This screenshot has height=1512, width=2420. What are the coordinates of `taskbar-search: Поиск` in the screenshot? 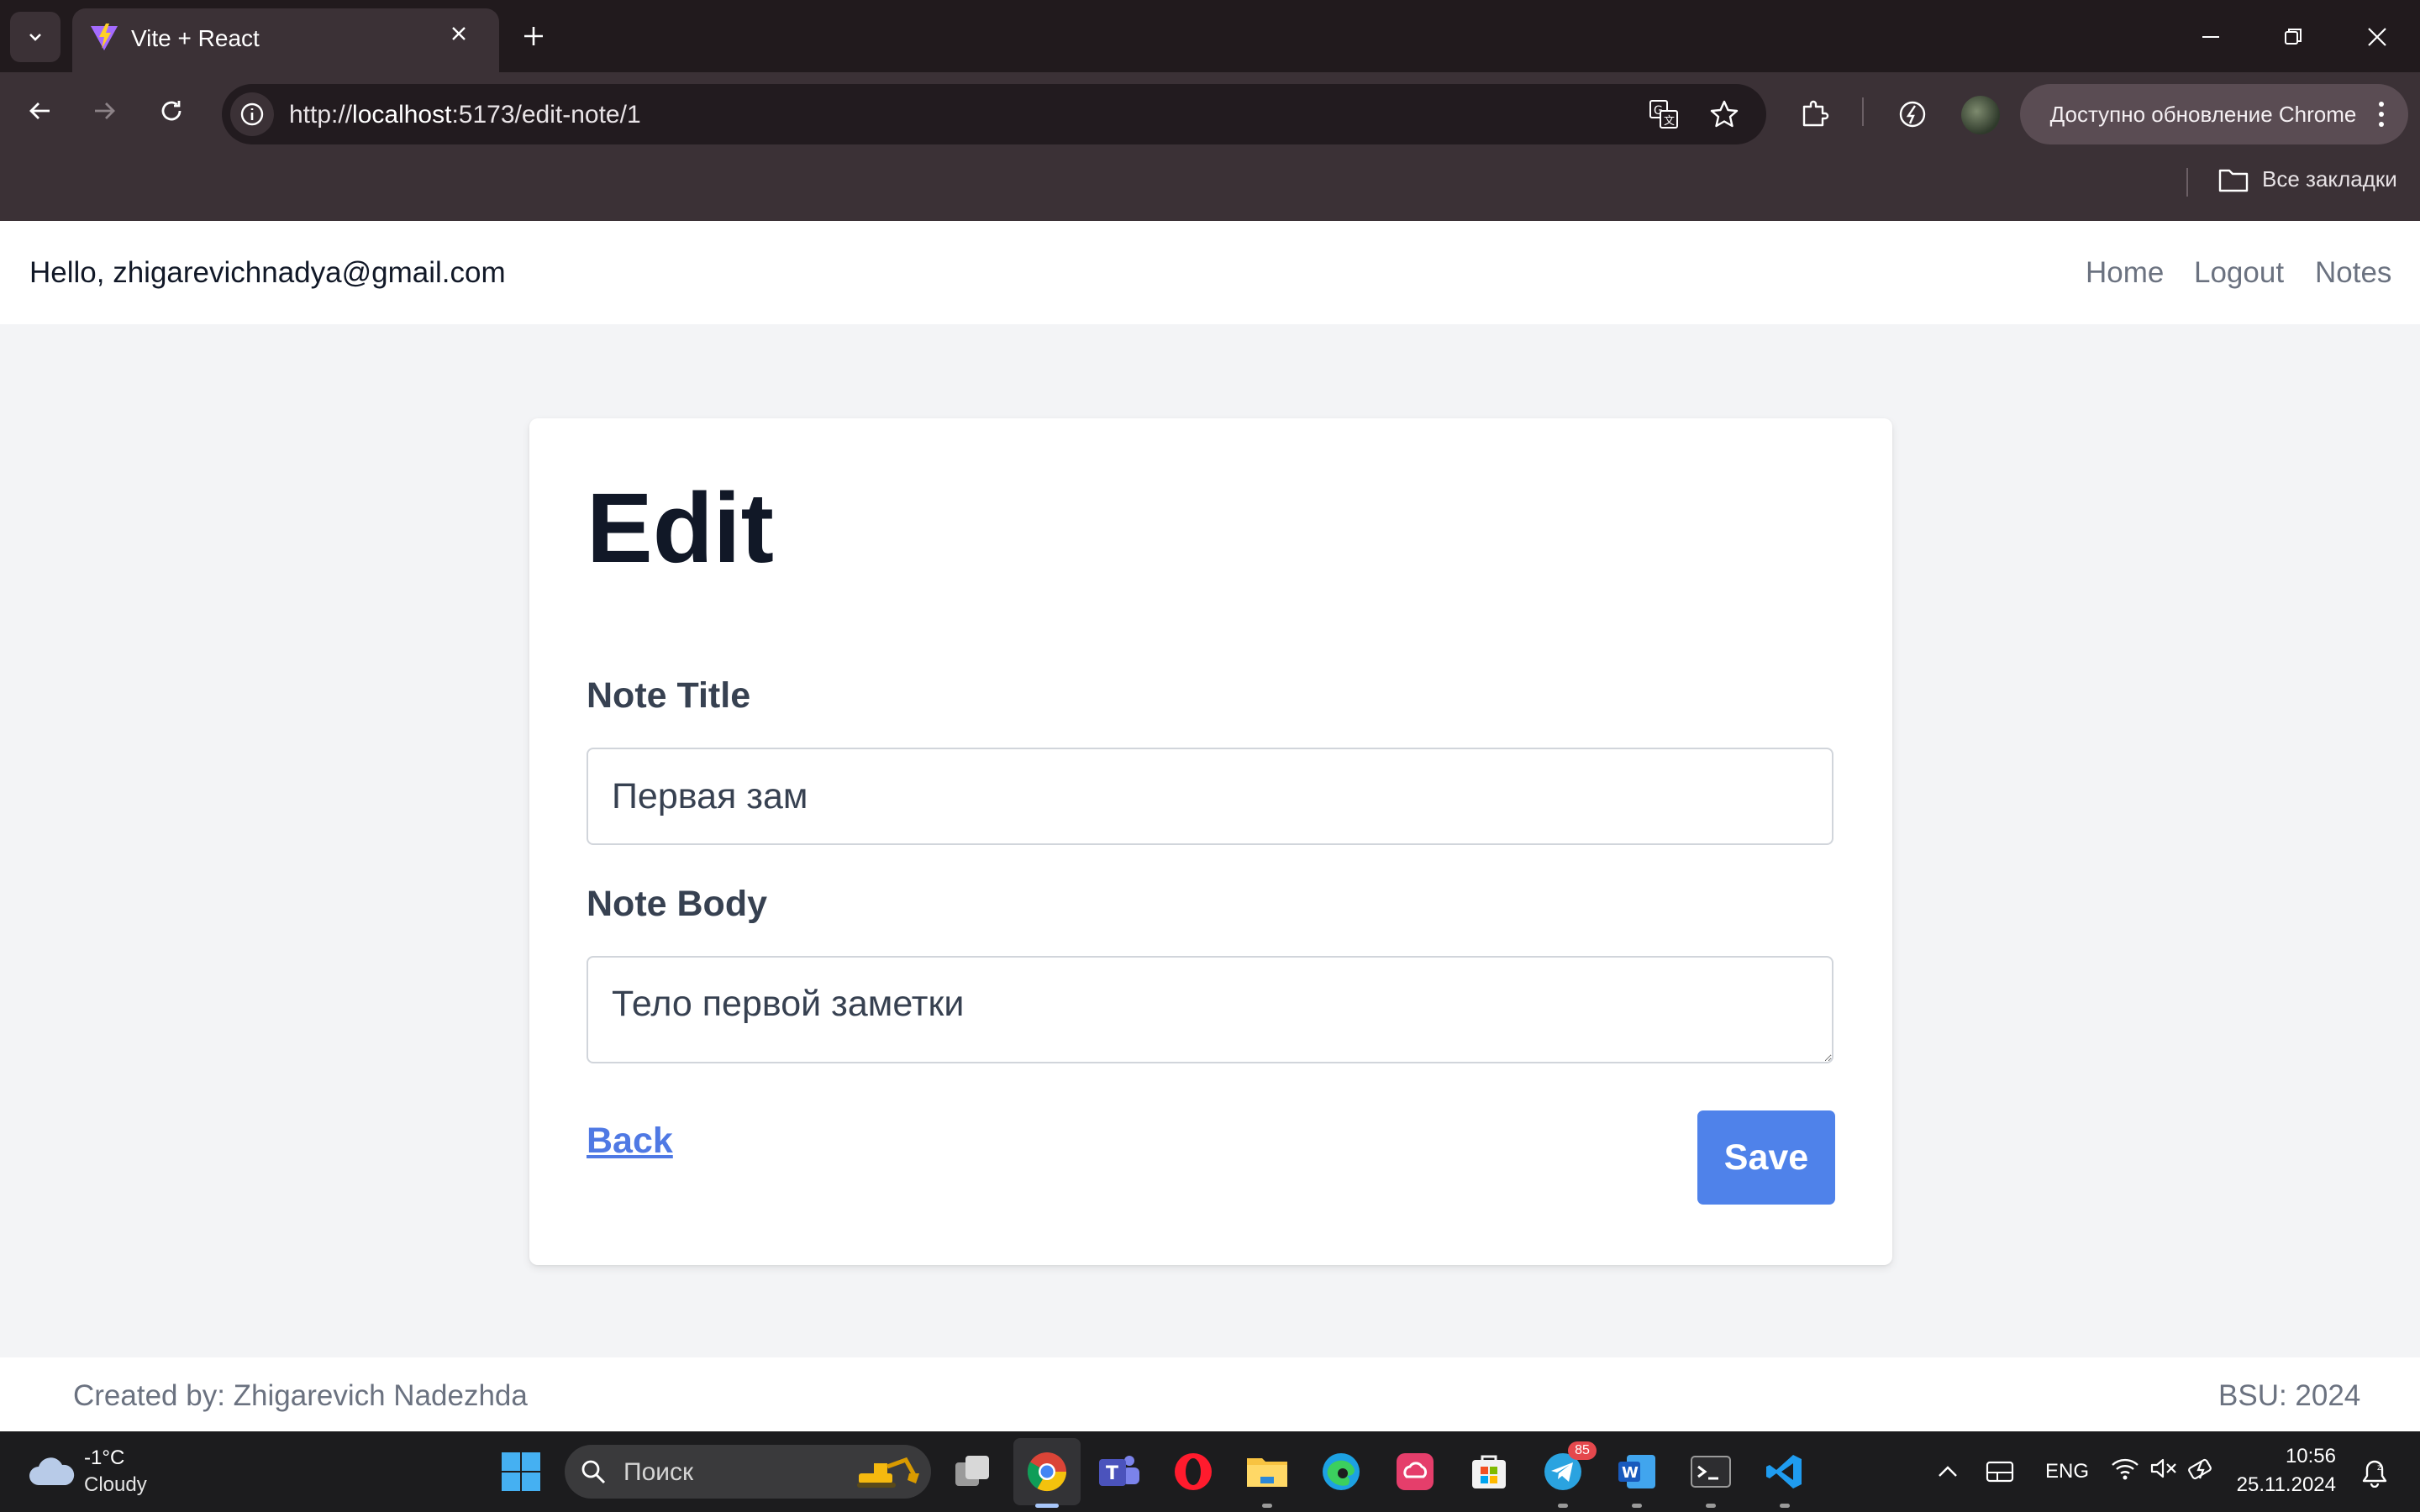 It's located at (748, 1472).